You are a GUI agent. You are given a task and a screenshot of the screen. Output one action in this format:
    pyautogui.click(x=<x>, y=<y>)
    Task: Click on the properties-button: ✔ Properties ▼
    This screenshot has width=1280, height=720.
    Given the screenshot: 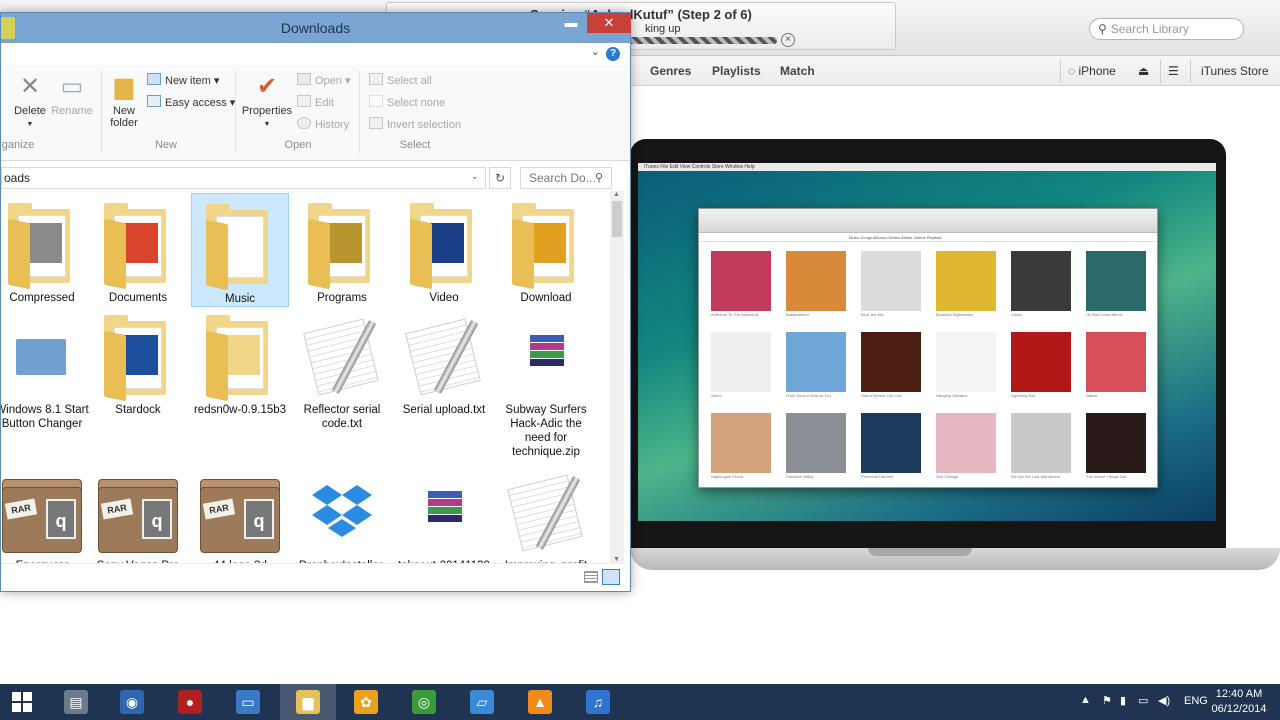 What is the action you would take?
    pyautogui.click(x=267, y=102)
    